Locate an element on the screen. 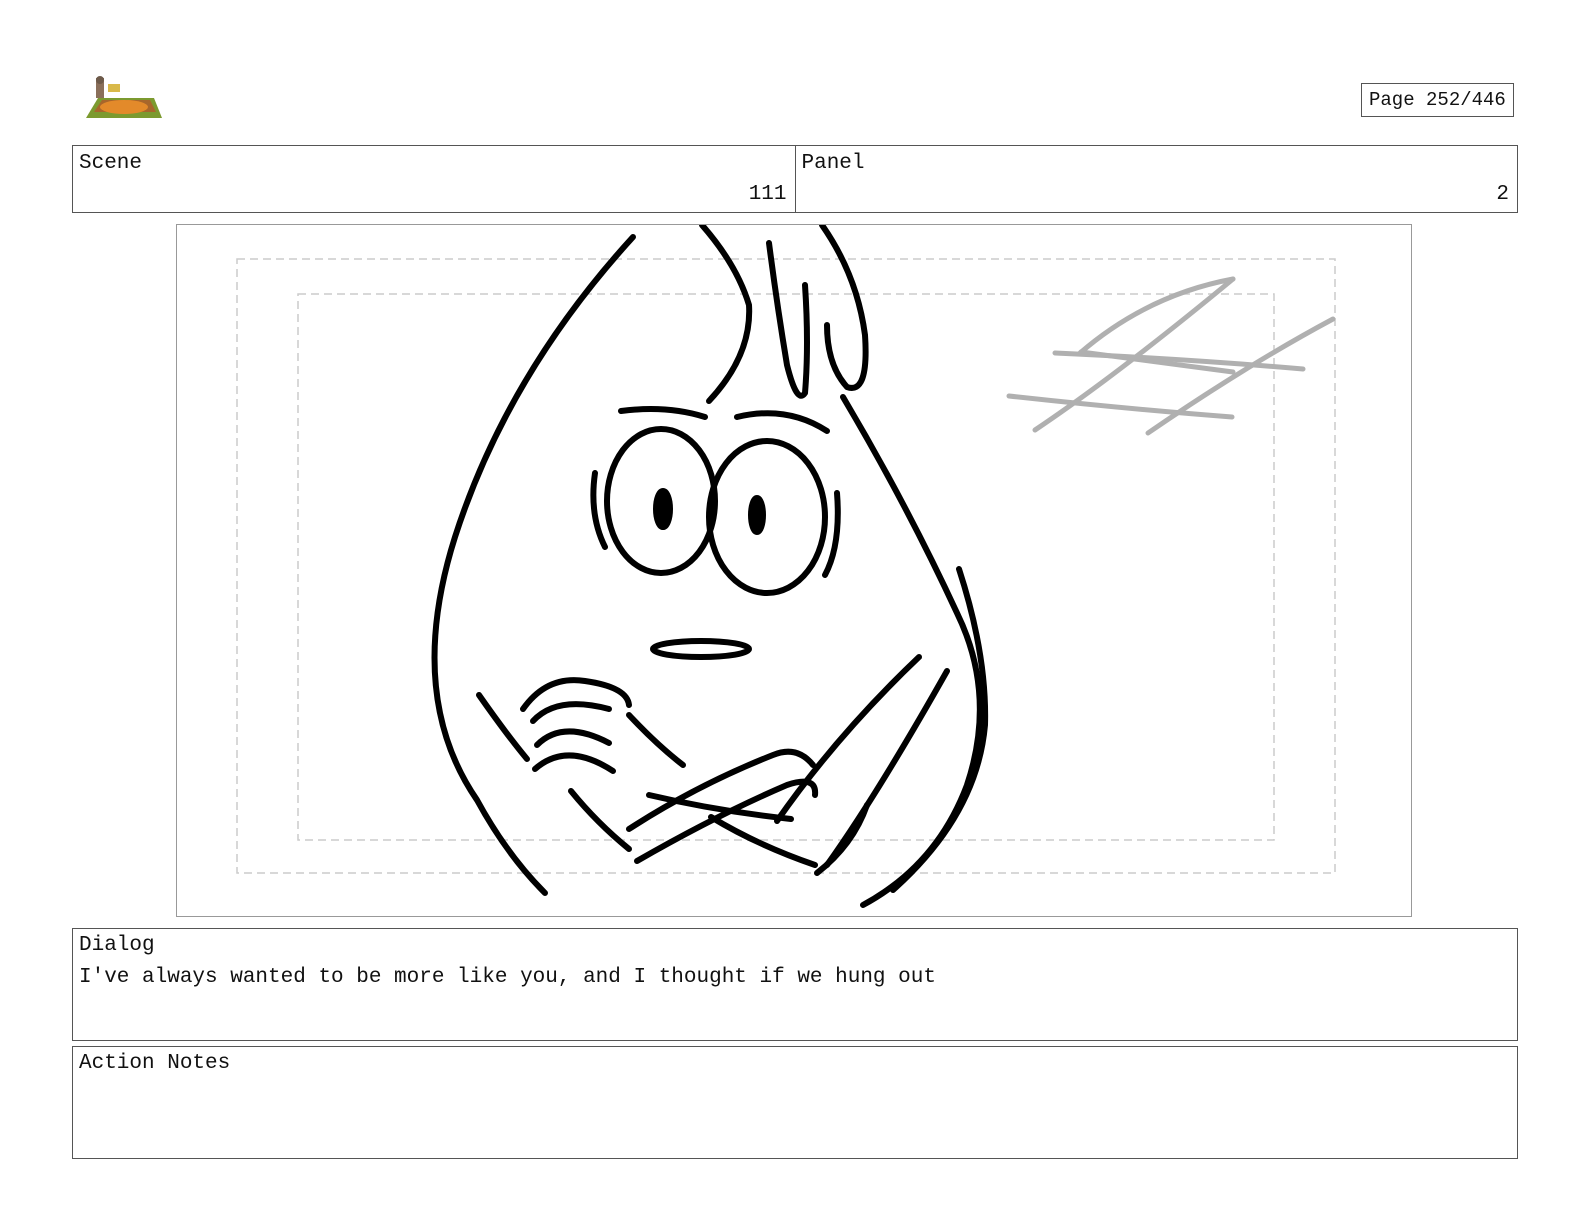  panel-number: 2 is located at coordinates (1502, 194).